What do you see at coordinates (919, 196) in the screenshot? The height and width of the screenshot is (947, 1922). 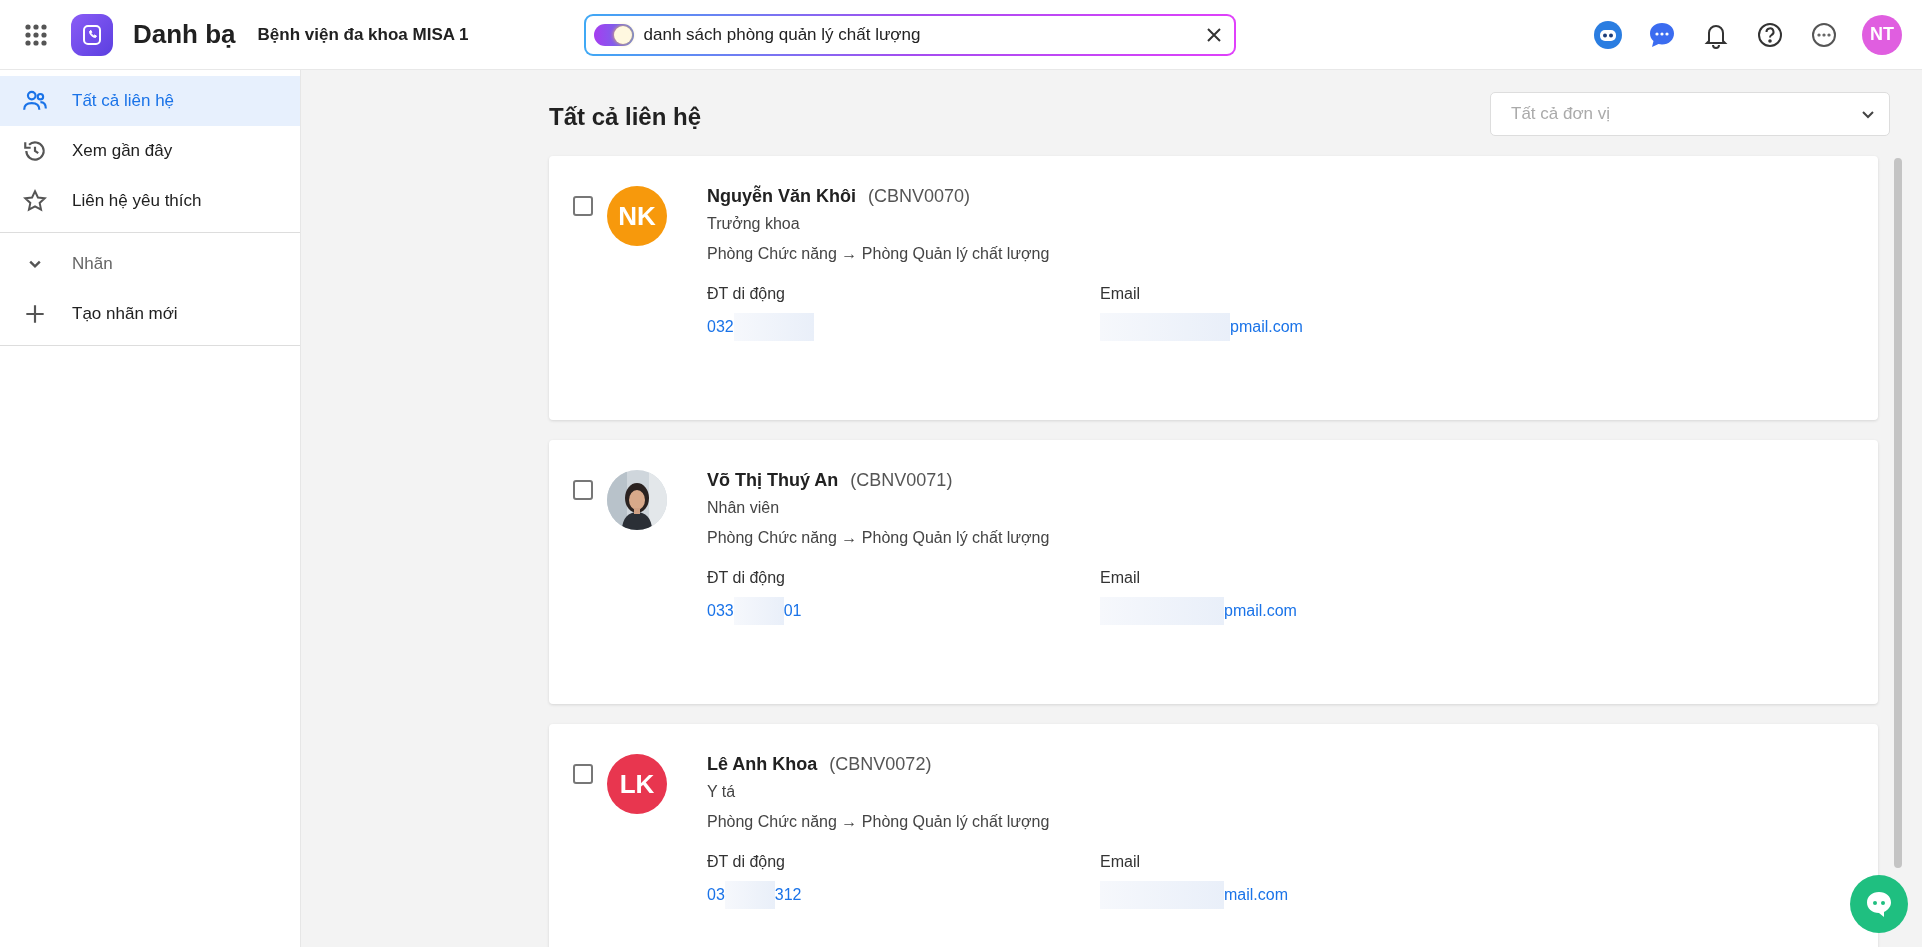 I see `employee-code: (CBNV0070)` at bounding box center [919, 196].